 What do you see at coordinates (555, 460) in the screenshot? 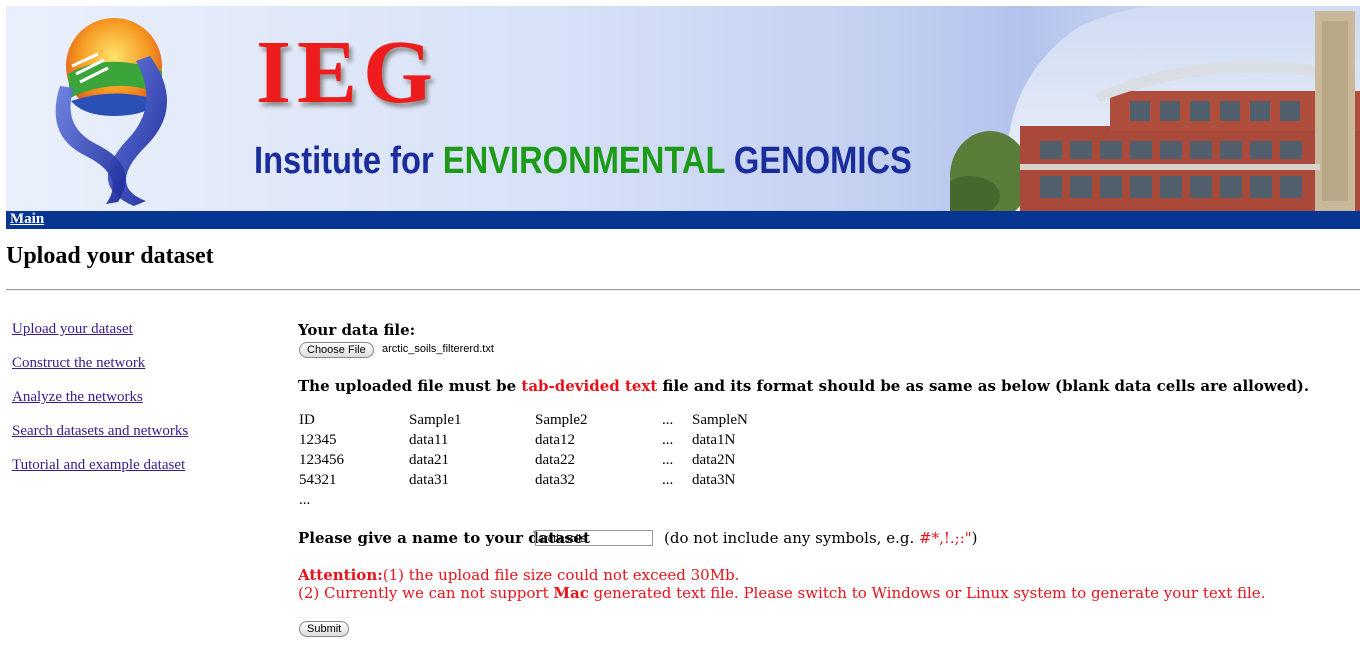
I see `table-cell: data22` at bounding box center [555, 460].